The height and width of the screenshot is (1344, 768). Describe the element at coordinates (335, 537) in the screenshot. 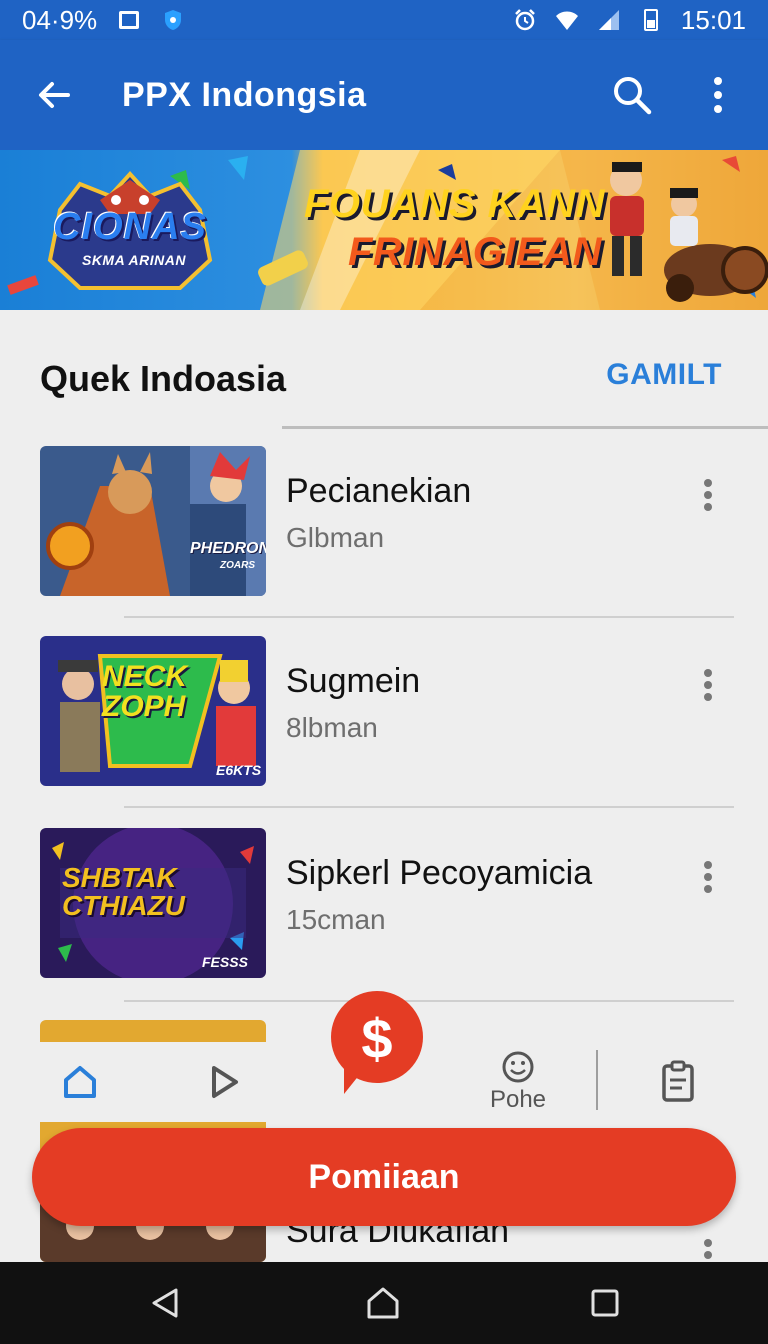

I see `game-subtitle: Glbman` at that location.